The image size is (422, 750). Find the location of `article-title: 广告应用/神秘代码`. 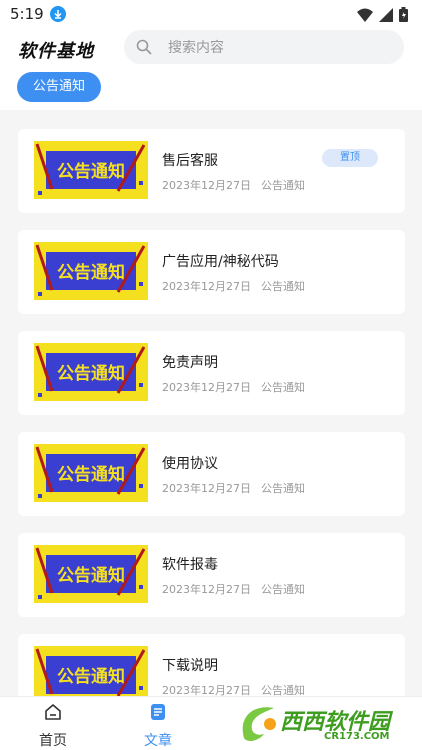

article-title: 广告应用/神秘代码 is located at coordinates (220, 262).